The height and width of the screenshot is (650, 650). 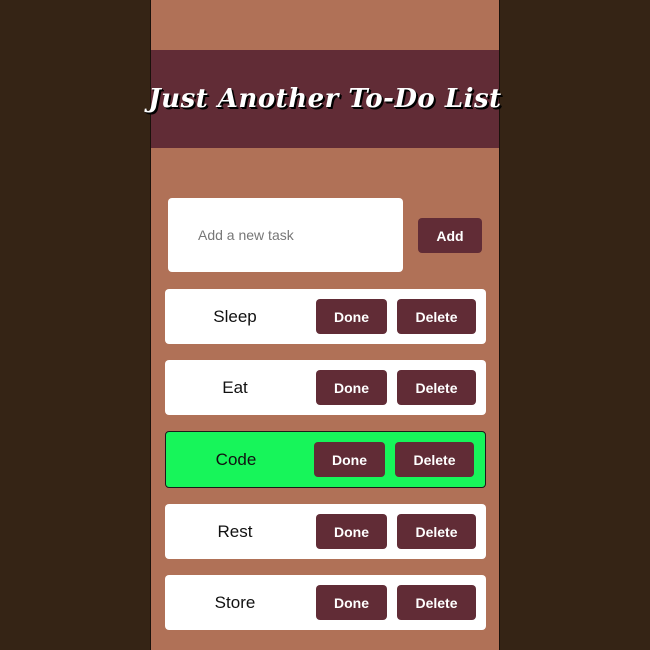 I want to click on todo-item-sleep: Sleep Done Delete, so click(x=325, y=316).